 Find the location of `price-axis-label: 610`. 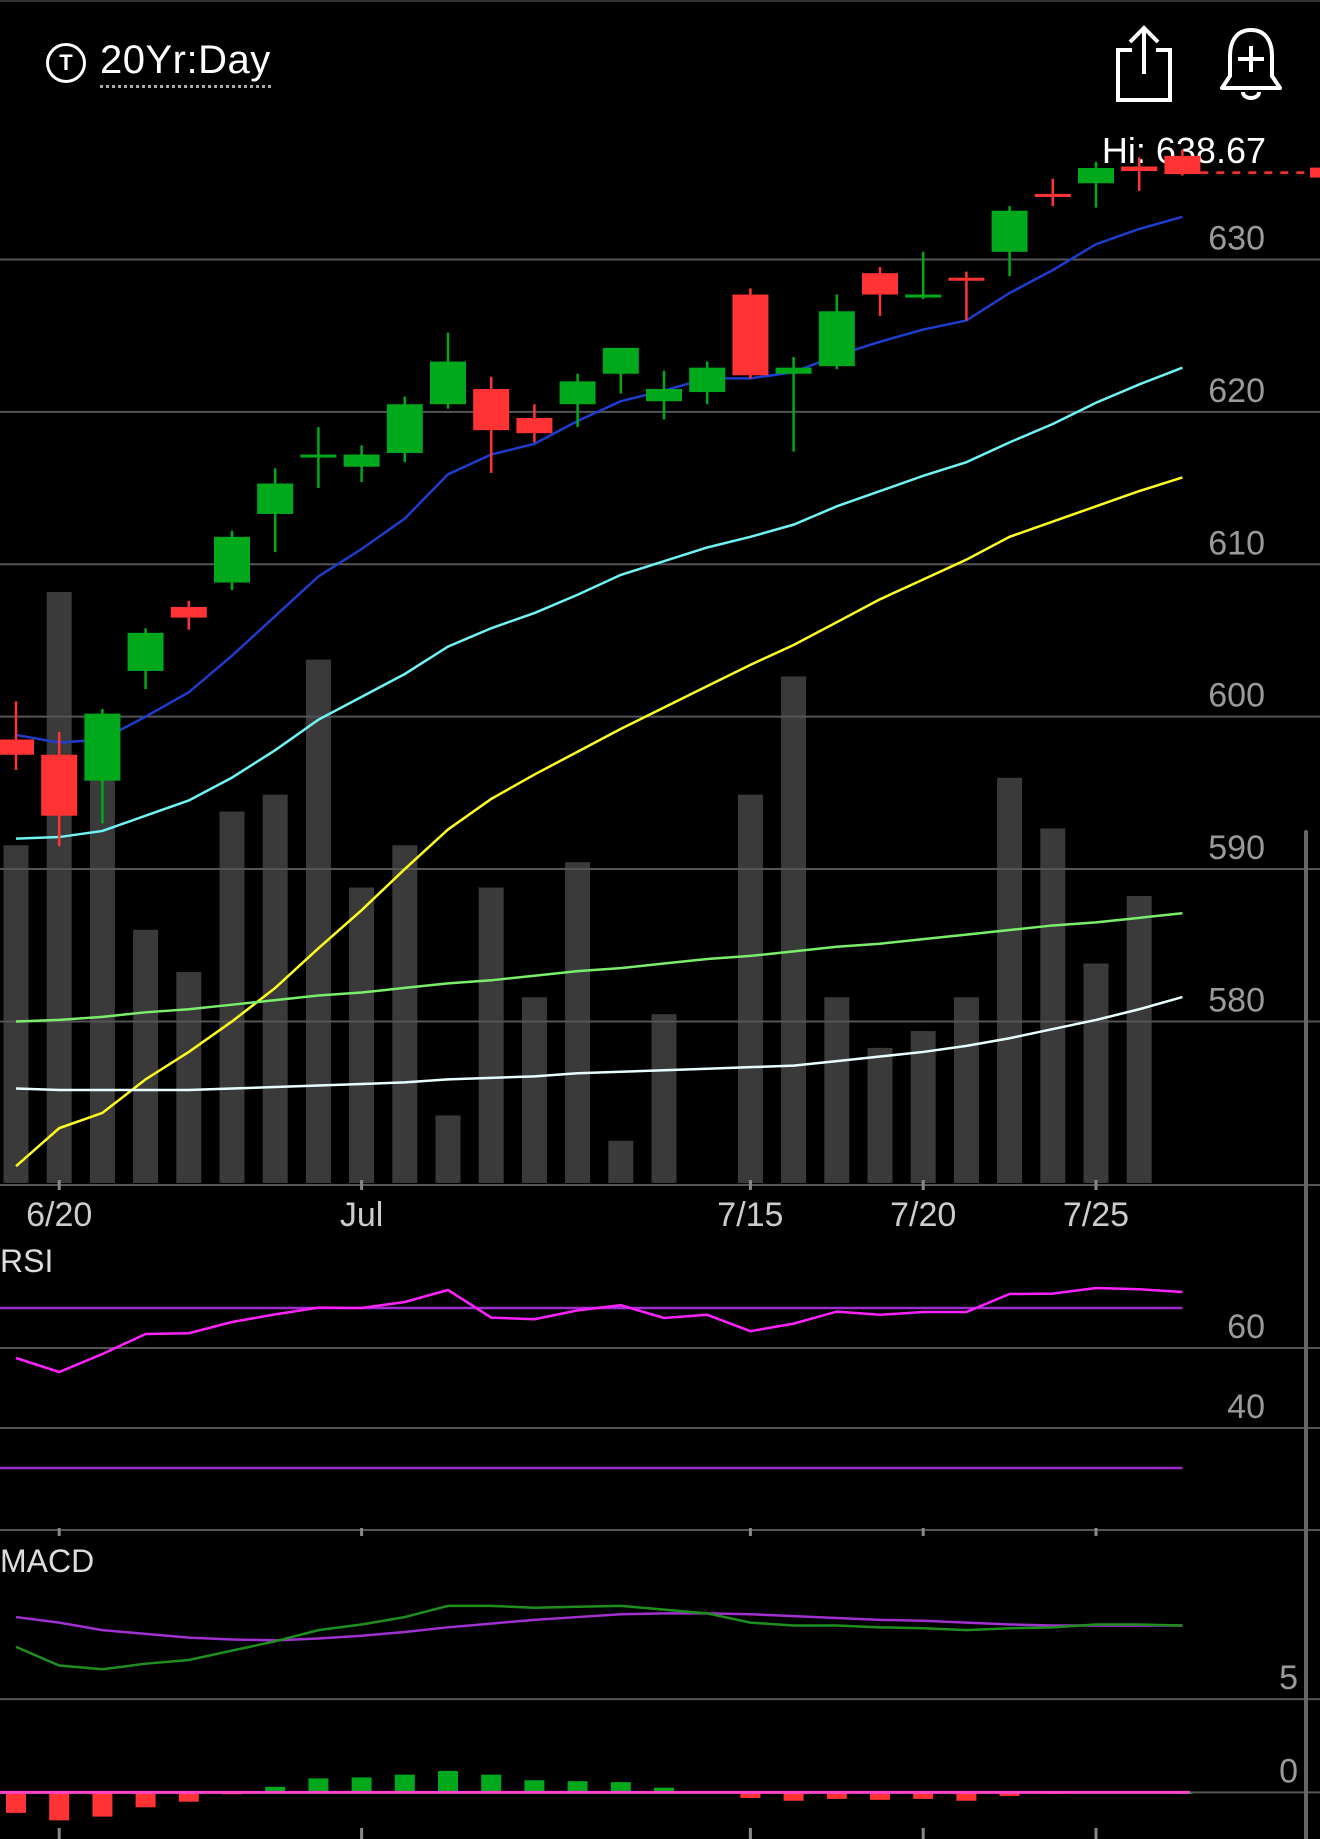

price-axis-label: 610 is located at coordinates (1236, 543).